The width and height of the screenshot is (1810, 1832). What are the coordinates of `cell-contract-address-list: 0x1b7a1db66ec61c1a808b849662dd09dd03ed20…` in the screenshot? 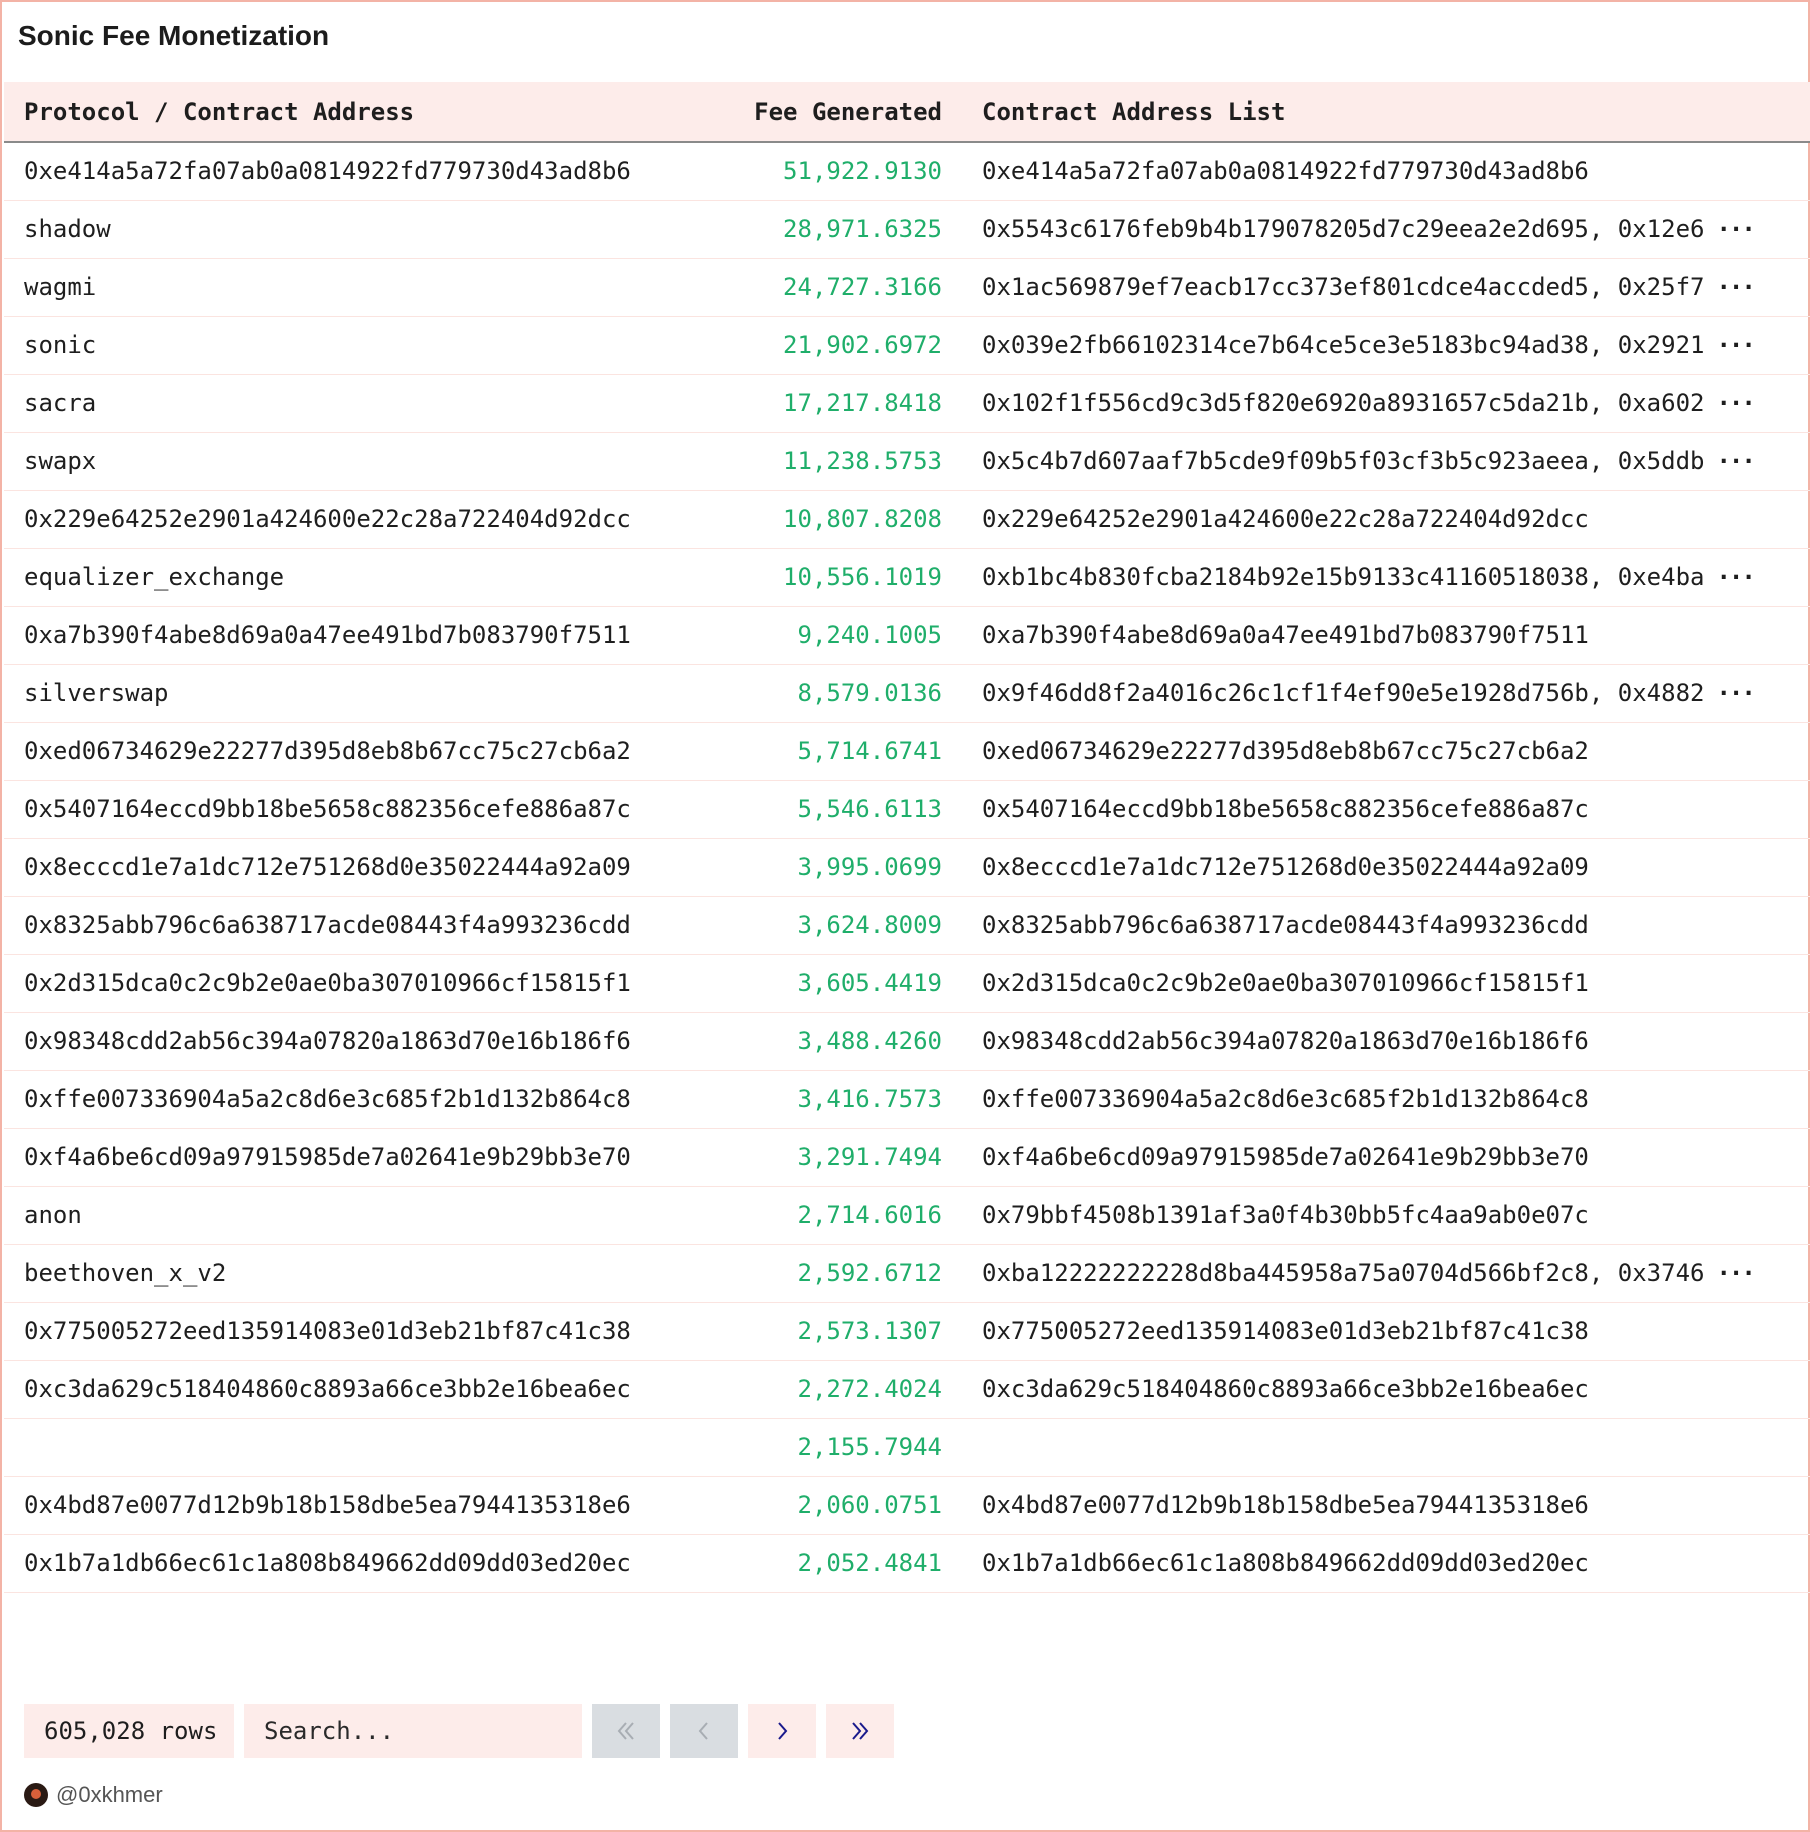 It's located at (1386, 1563).